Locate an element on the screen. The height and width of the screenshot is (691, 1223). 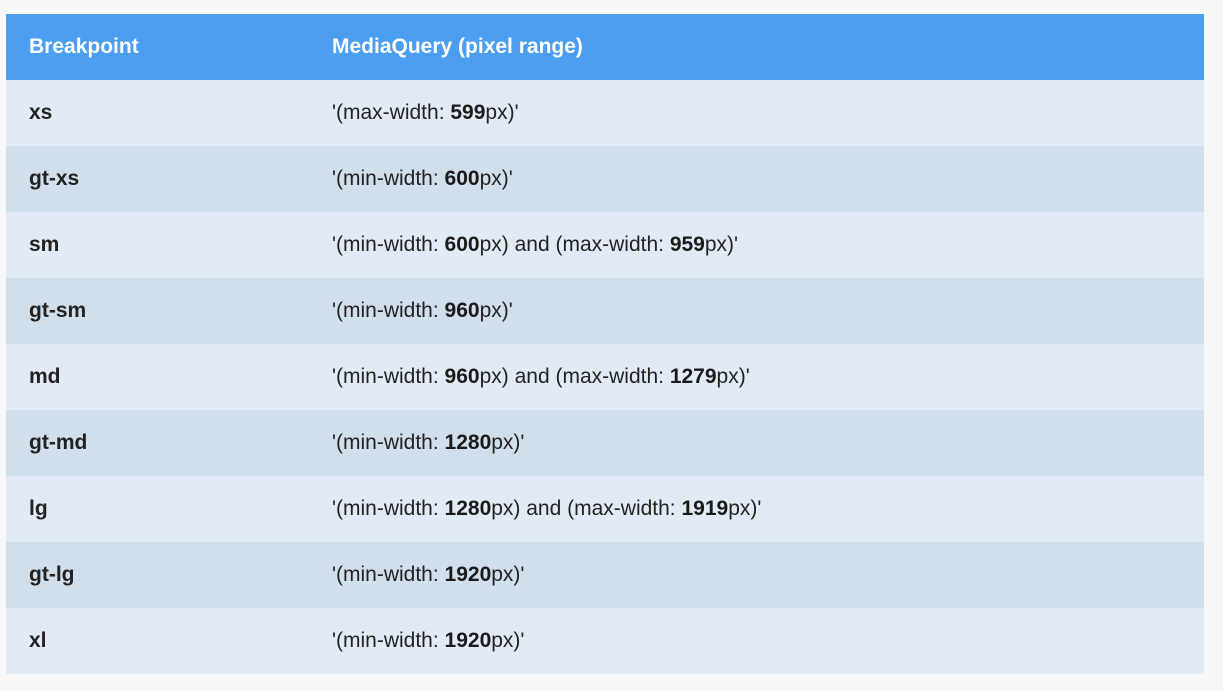
table-header: Breakpoint MediaQuery (pixel range) is located at coordinates (605, 47).